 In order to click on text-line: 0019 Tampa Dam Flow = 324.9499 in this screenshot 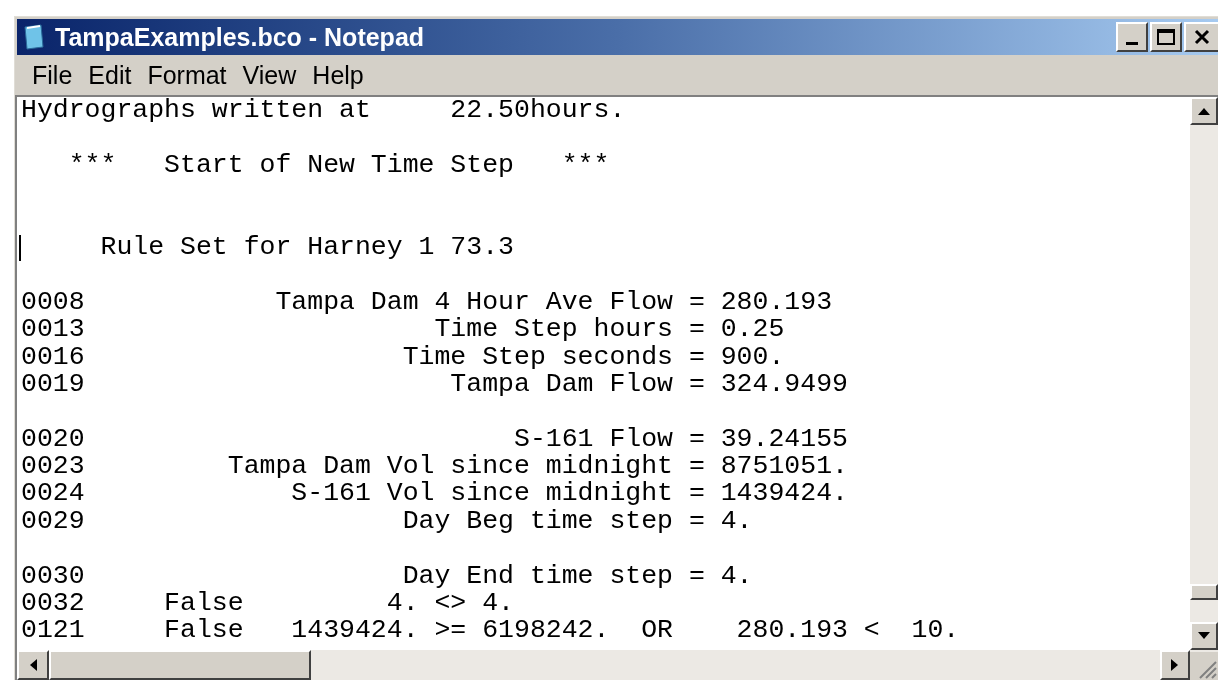, I will do `click(434, 384)`.